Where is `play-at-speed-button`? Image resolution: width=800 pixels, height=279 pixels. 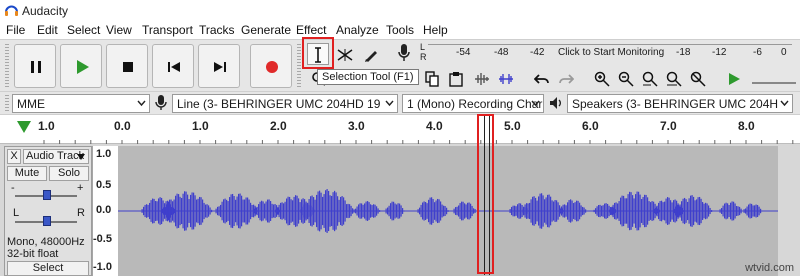 play-at-speed-button is located at coordinates (733, 78).